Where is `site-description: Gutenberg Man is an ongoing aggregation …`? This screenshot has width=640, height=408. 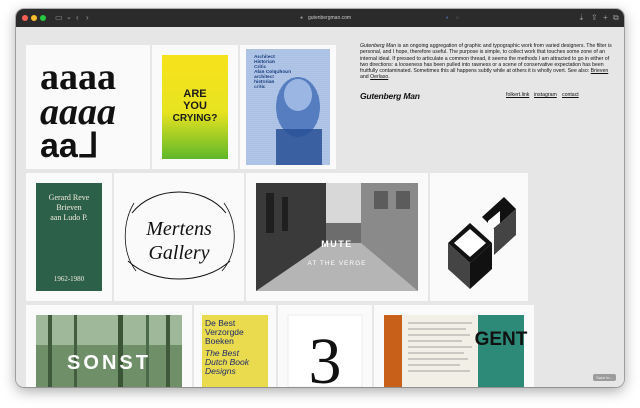
site-description: Gutenberg Man is an ongoing aggregation … is located at coordinates (486, 62).